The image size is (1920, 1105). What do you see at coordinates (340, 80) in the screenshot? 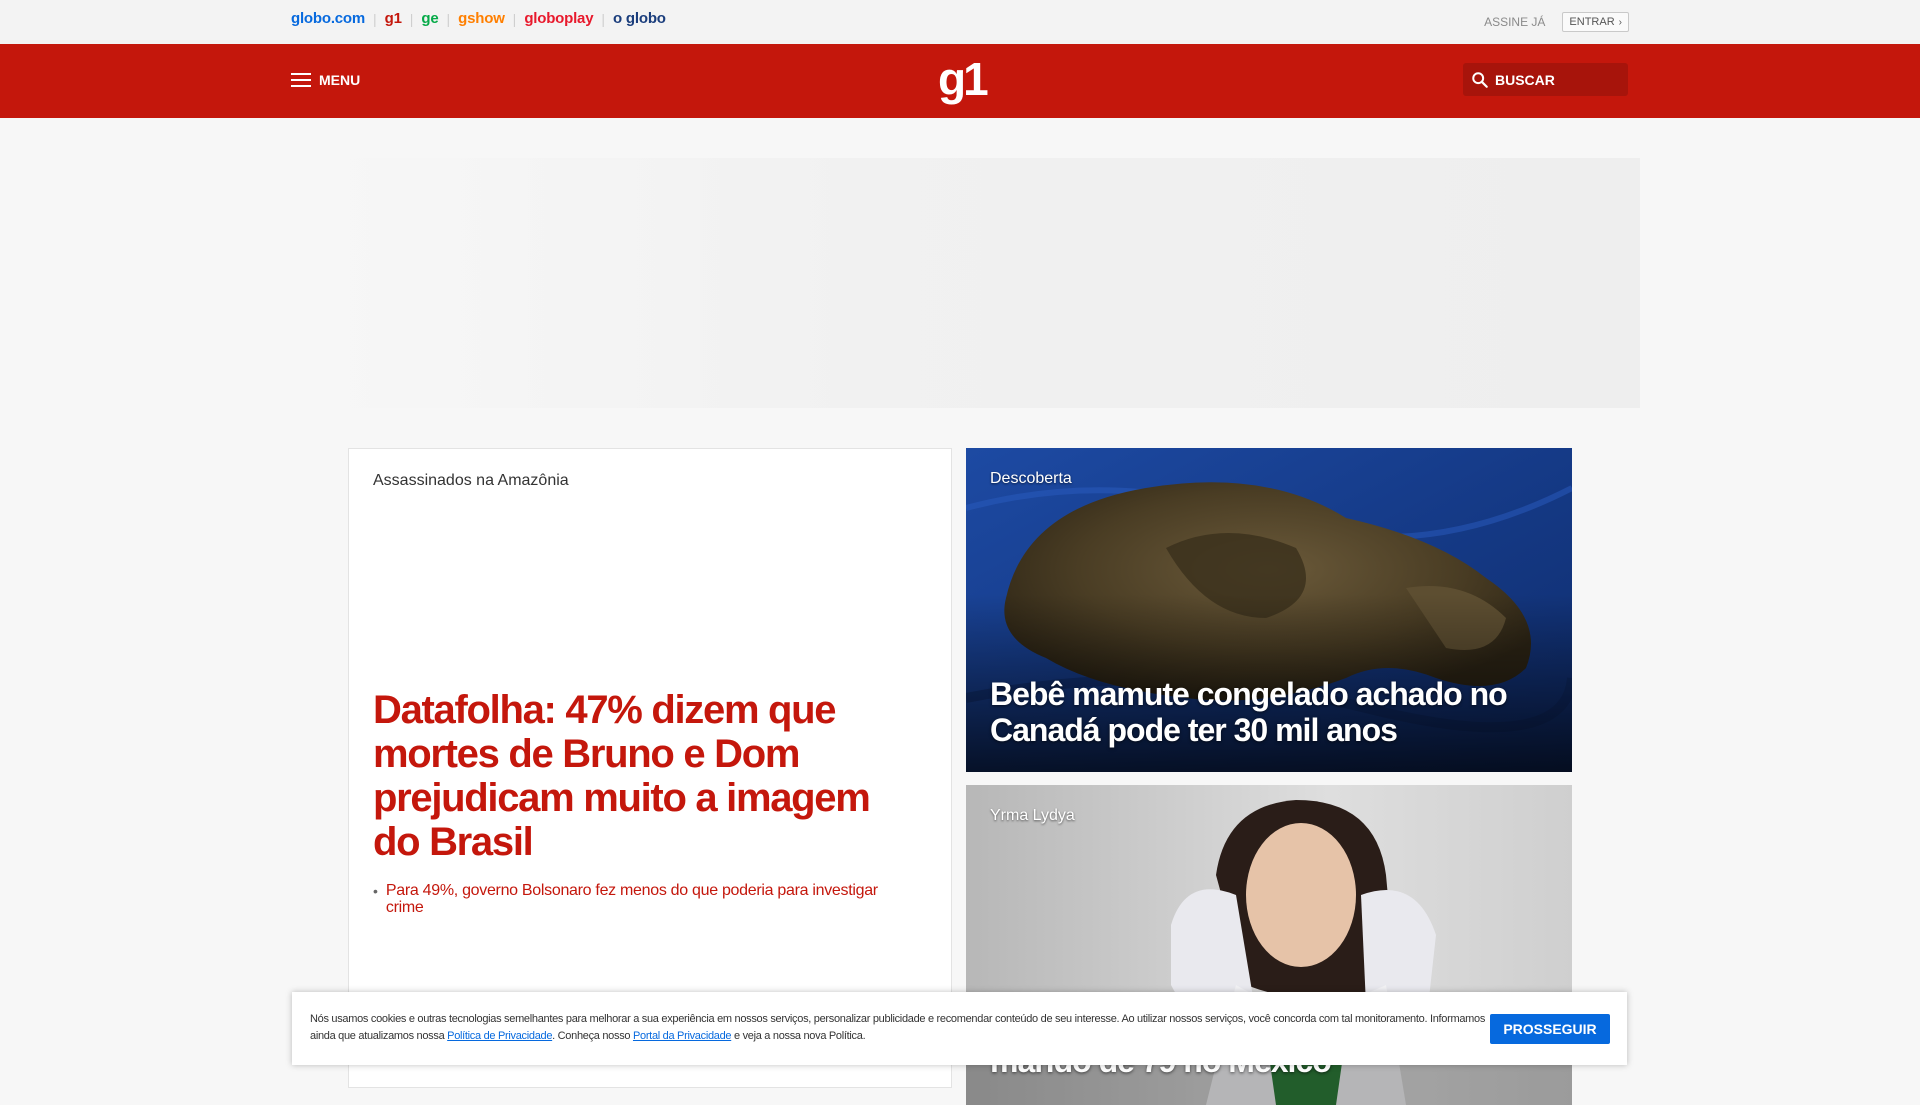
I see `menu-label: MENU` at bounding box center [340, 80].